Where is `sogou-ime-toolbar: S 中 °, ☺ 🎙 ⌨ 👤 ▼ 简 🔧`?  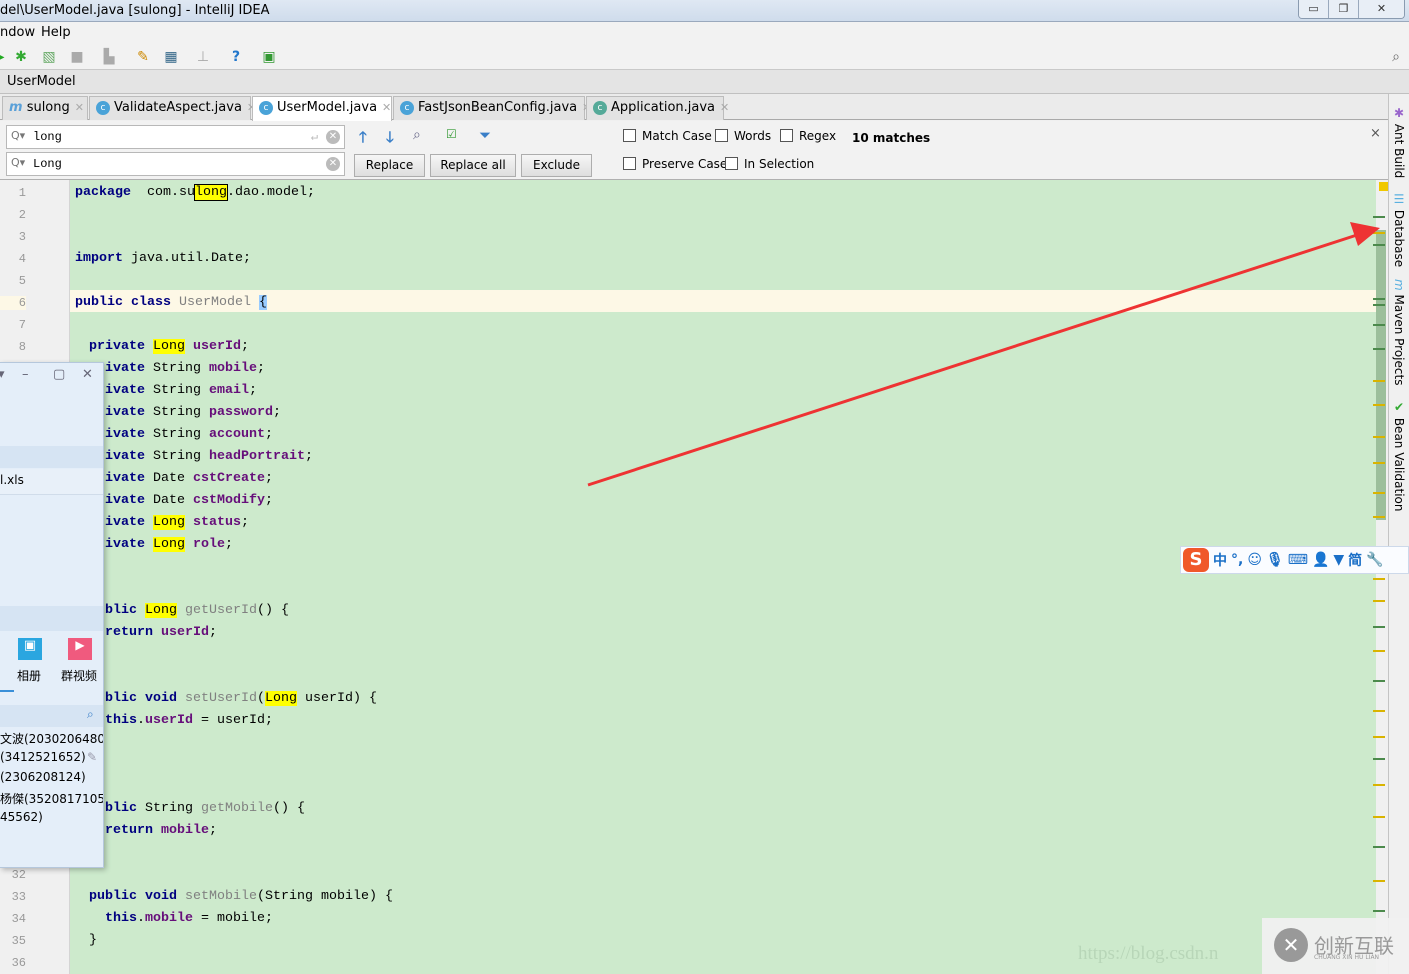
sogou-ime-toolbar: S 中 °, ☺ 🎙 ⌨ 👤 ▼ 简 🔧 is located at coordinates (1294, 560).